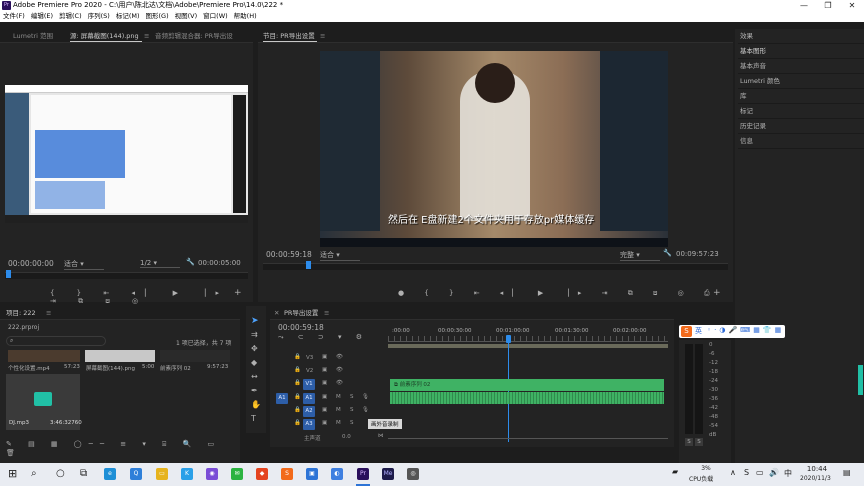  What do you see at coordinates (667, 253) in the screenshot?
I see `program-wrench-icon: 🔧` at bounding box center [667, 253].